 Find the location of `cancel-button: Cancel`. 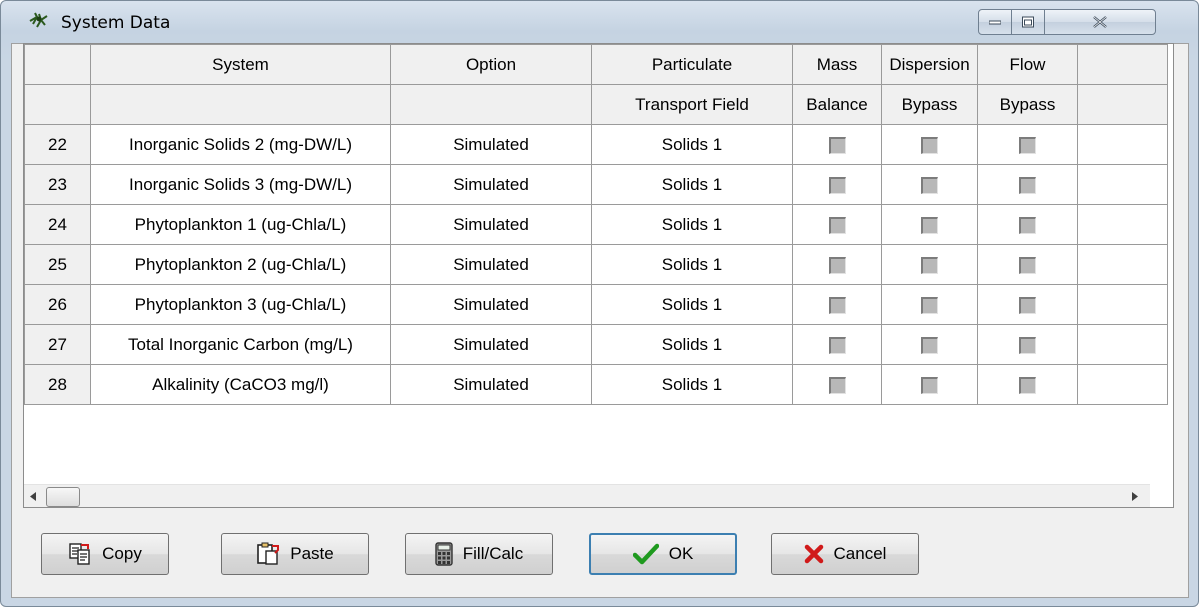

cancel-button: Cancel is located at coordinates (845, 554).